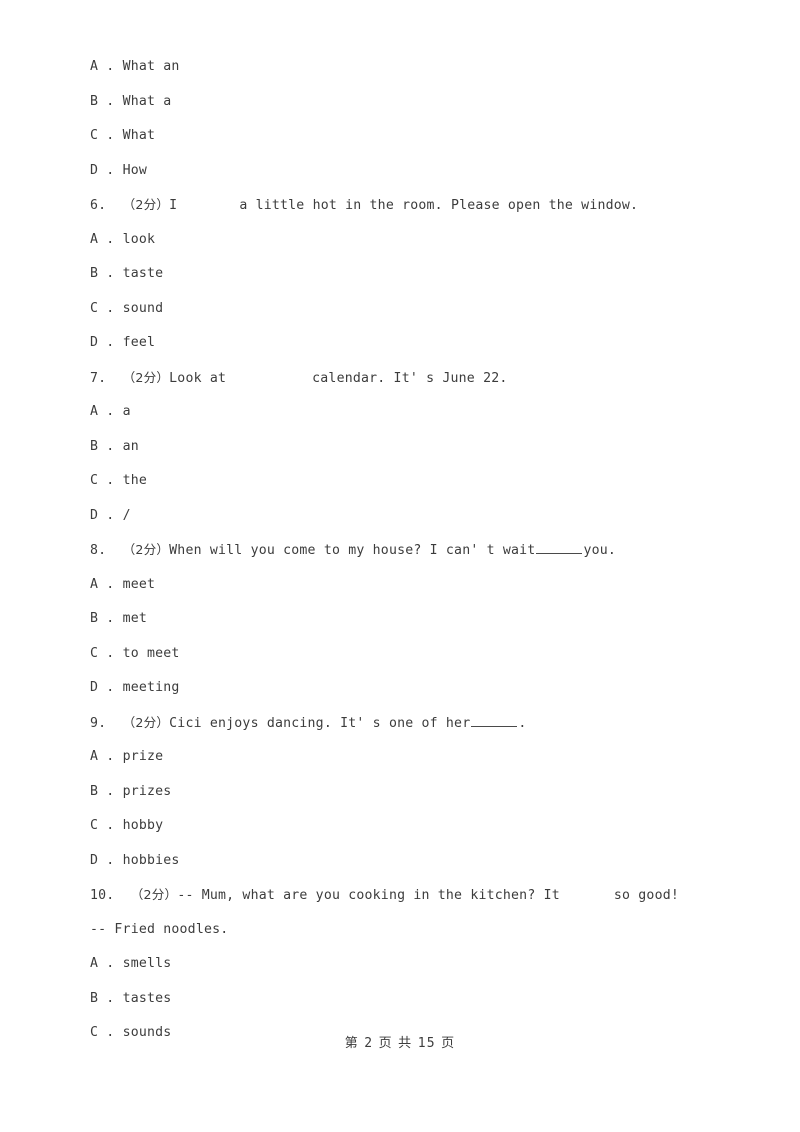  What do you see at coordinates (410, 102) in the screenshot?
I see `answer-option: B . What a` at bounding box center [410, 102].